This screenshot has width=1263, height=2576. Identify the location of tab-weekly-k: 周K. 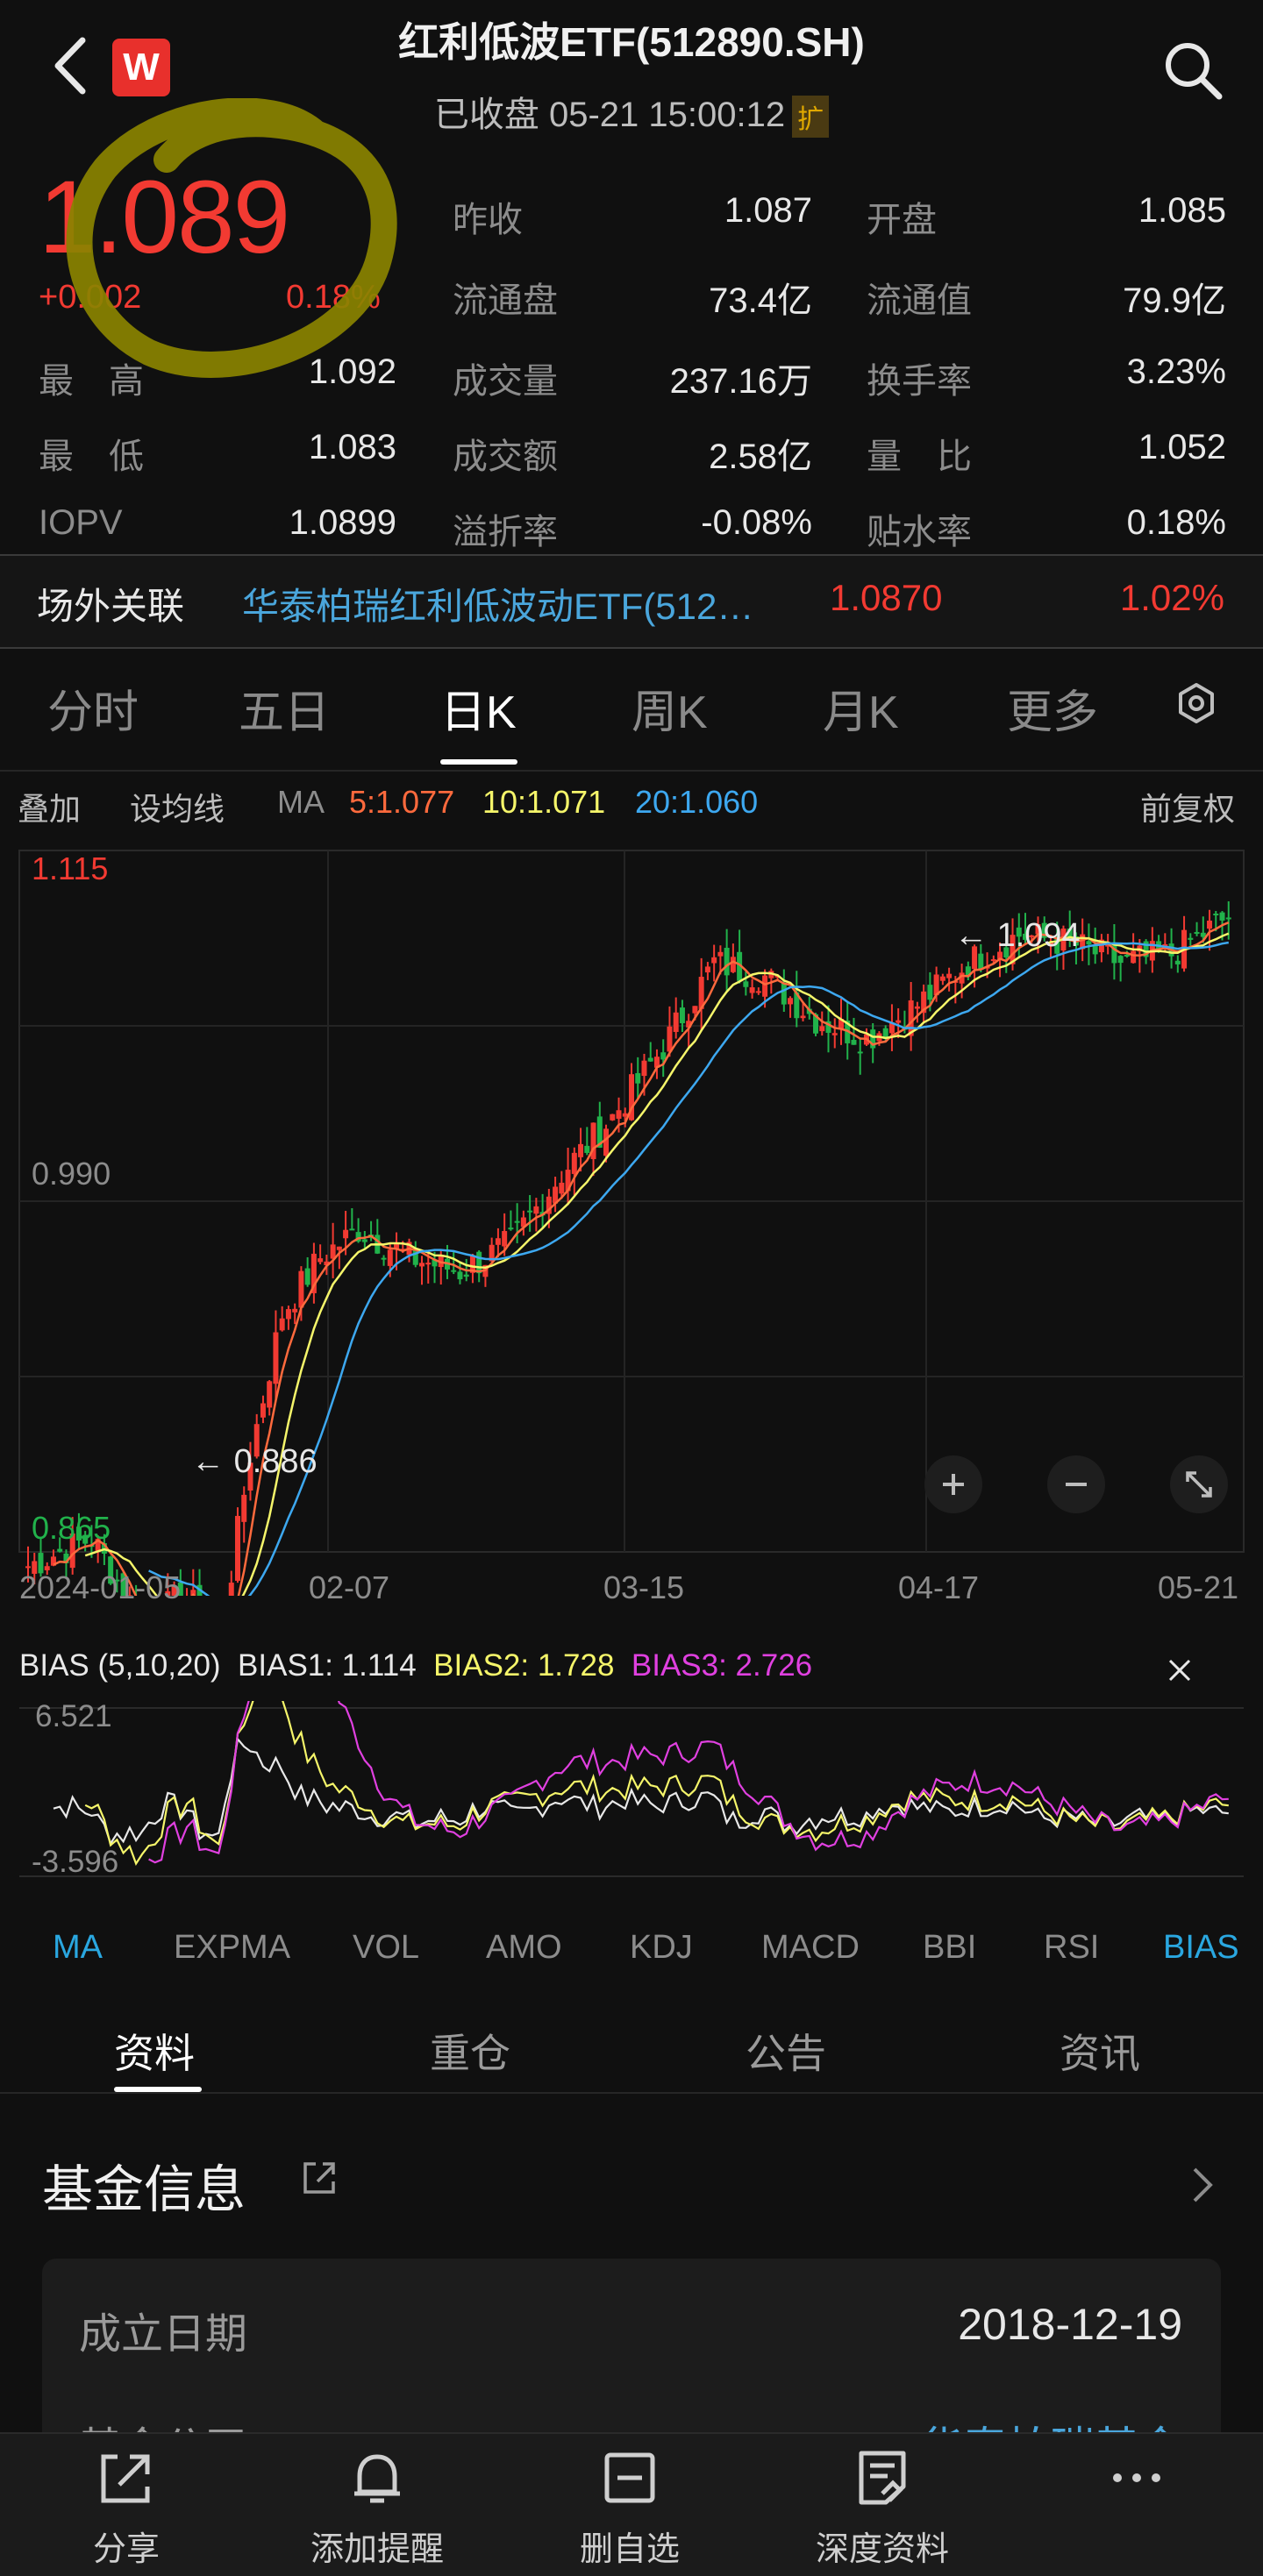
(670, 708).